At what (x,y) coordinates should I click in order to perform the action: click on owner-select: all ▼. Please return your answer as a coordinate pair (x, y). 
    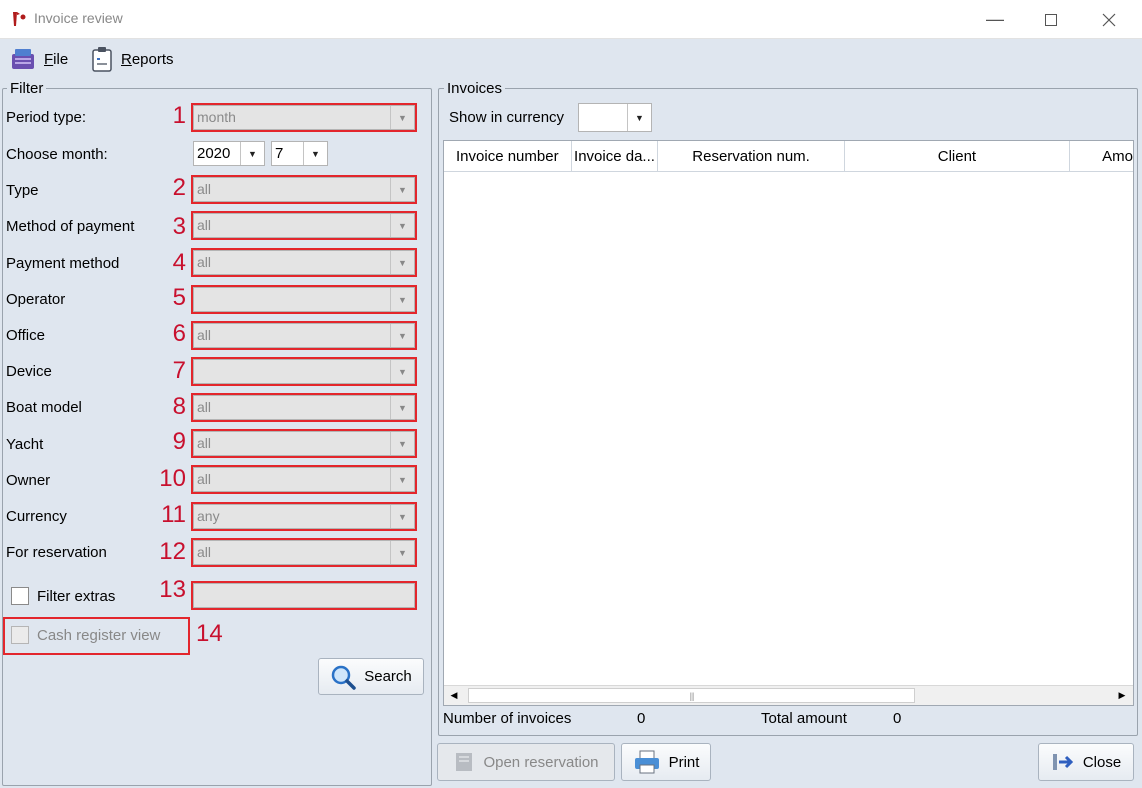
    Looking at the image, I should click on (304, 479).